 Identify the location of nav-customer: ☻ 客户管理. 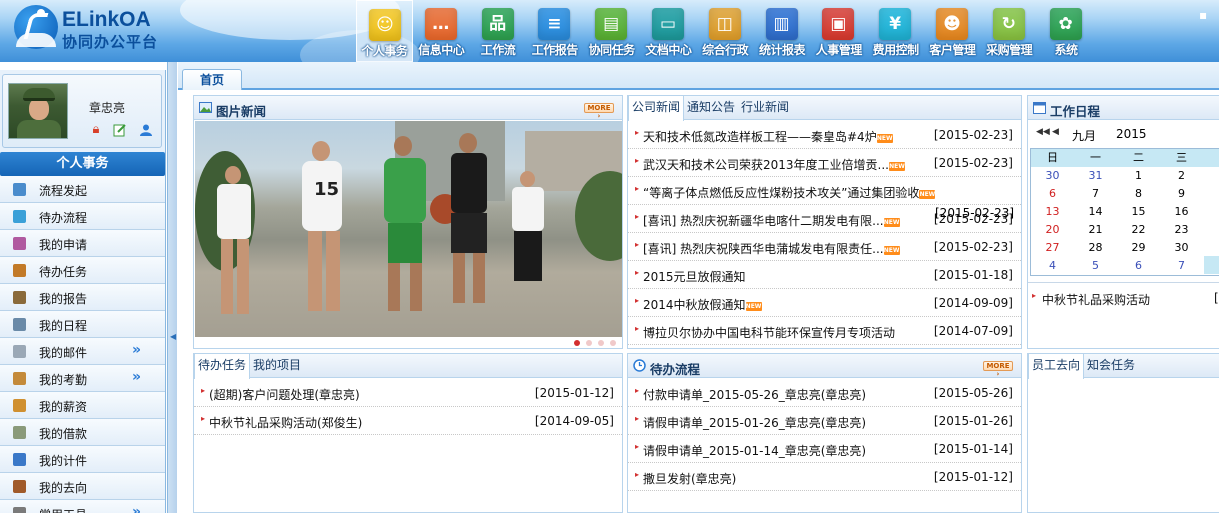
(952, 31).